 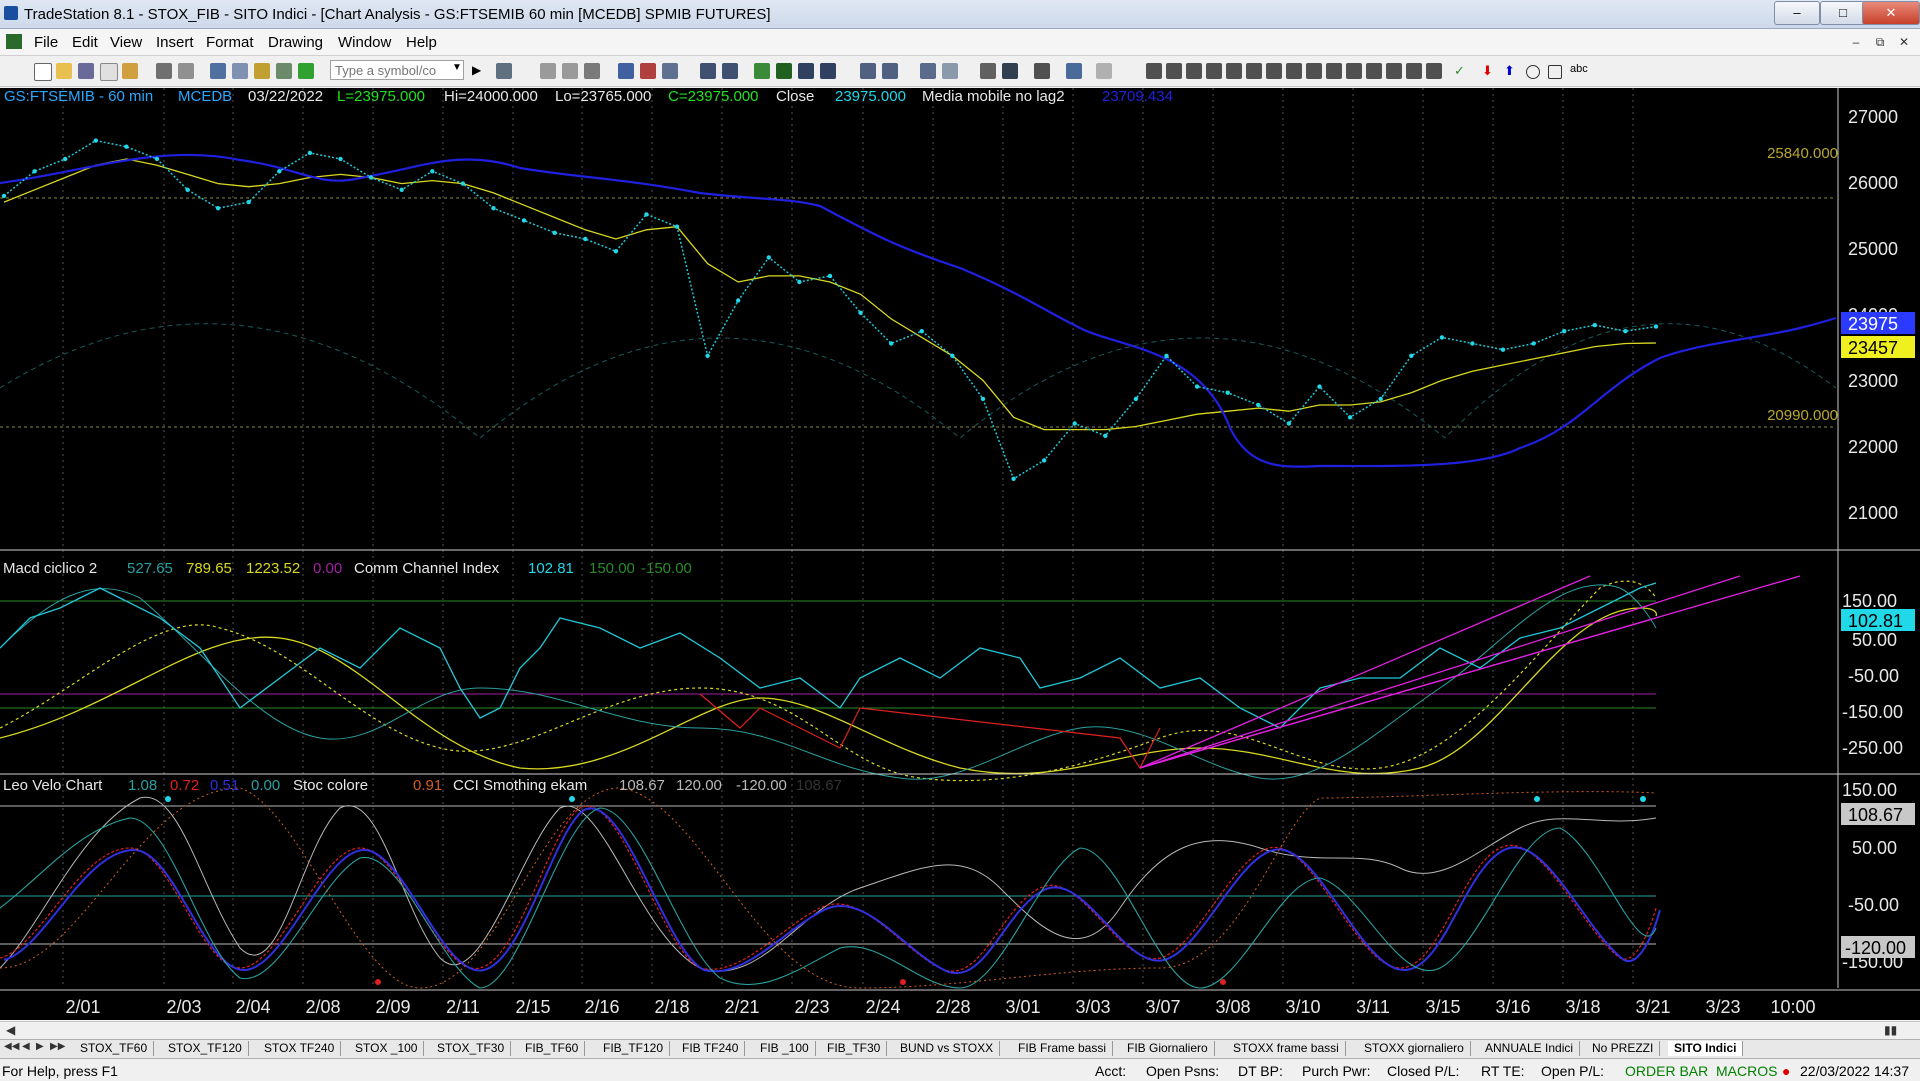 I want to click on workspace-tab: FIB Frame bassi, so click(x=1063, y=1048).